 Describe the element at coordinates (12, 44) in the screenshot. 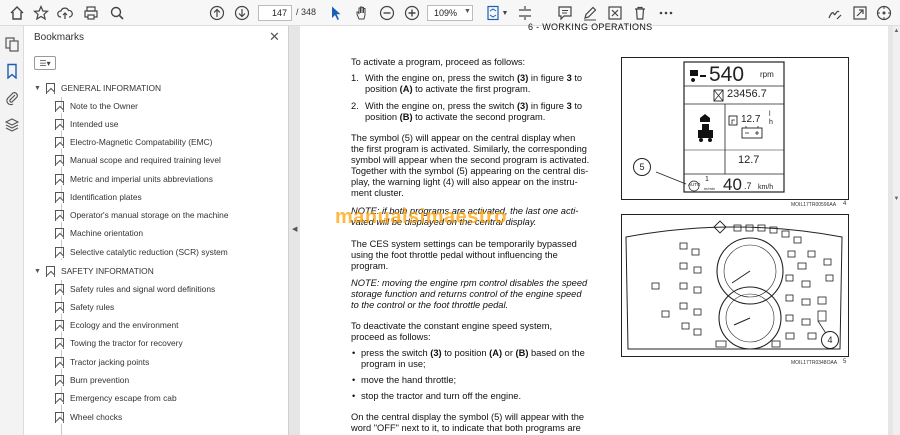

I see `thumbnails-icon` at that location.